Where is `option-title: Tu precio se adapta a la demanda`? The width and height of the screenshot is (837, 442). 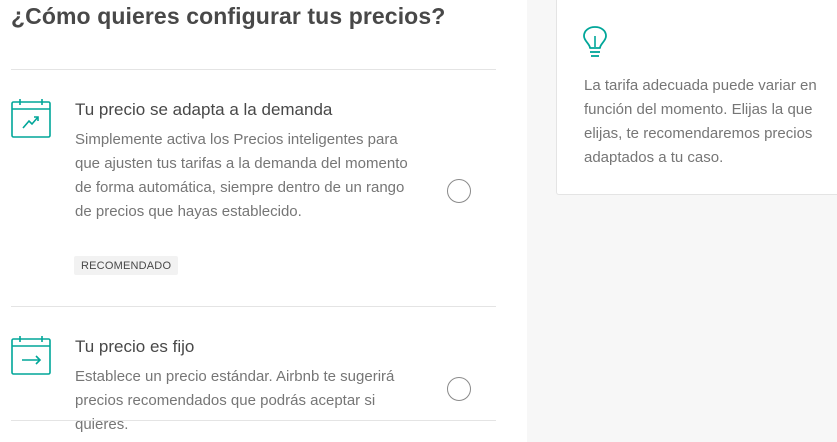 option-title: Tu precio se adapta a la demanda is located at coordinates (204, 109).